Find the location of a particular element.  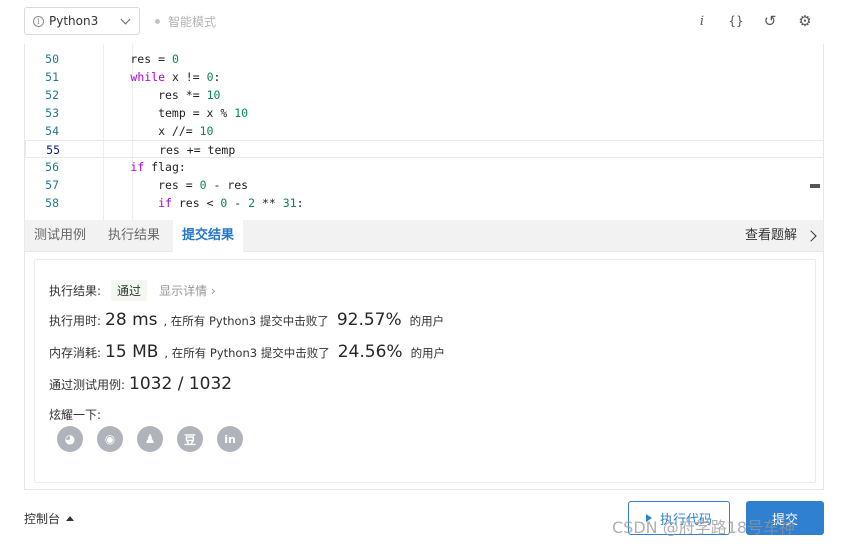

memory-value: 15 MB is located at coordinates (132, 352).